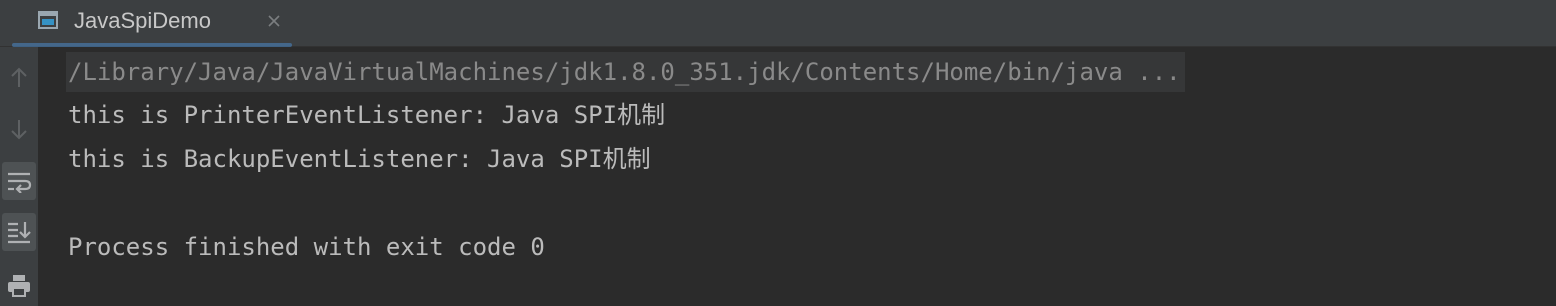  Describe the element at coordinates (274, 21) in the screenshot. I see `close-icon` at that location.